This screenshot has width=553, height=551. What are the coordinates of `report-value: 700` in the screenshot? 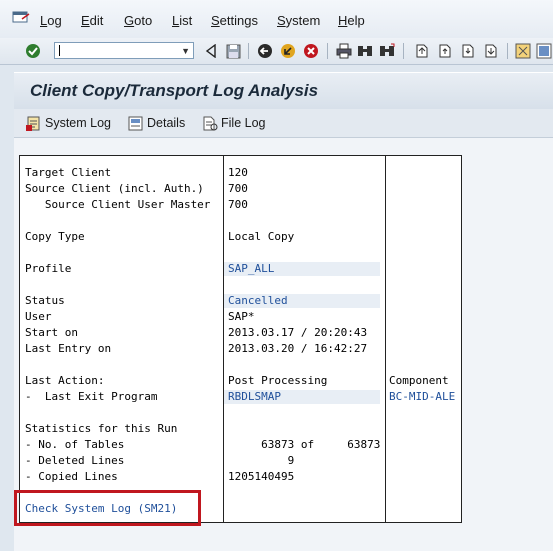 It's located at (238, 188).